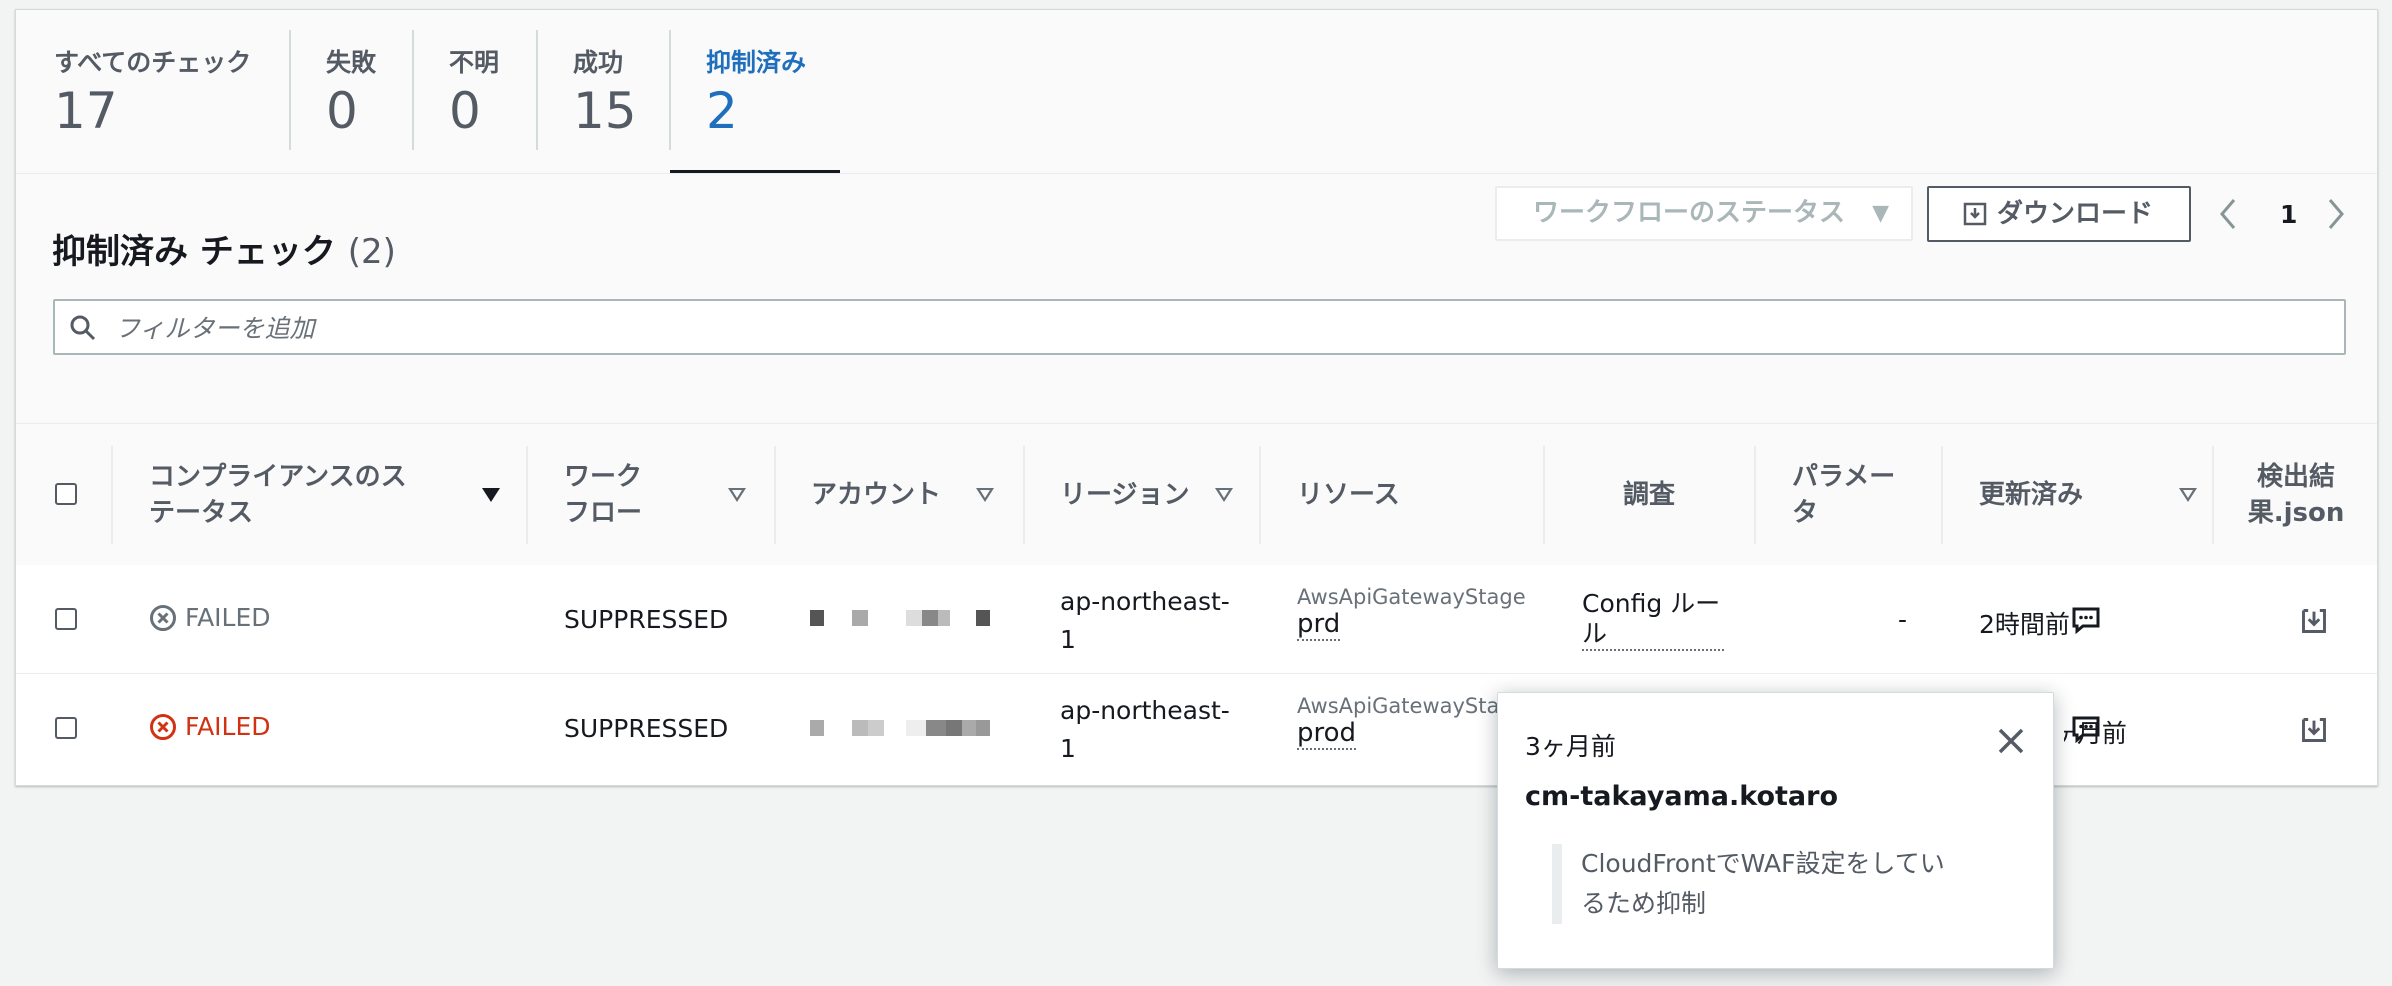 This screenshot has width=2392, height=986. Describe the element at coordinates (1844, 494) in the screenshot. I see `column-parameters-label: パラメータ` at that location.